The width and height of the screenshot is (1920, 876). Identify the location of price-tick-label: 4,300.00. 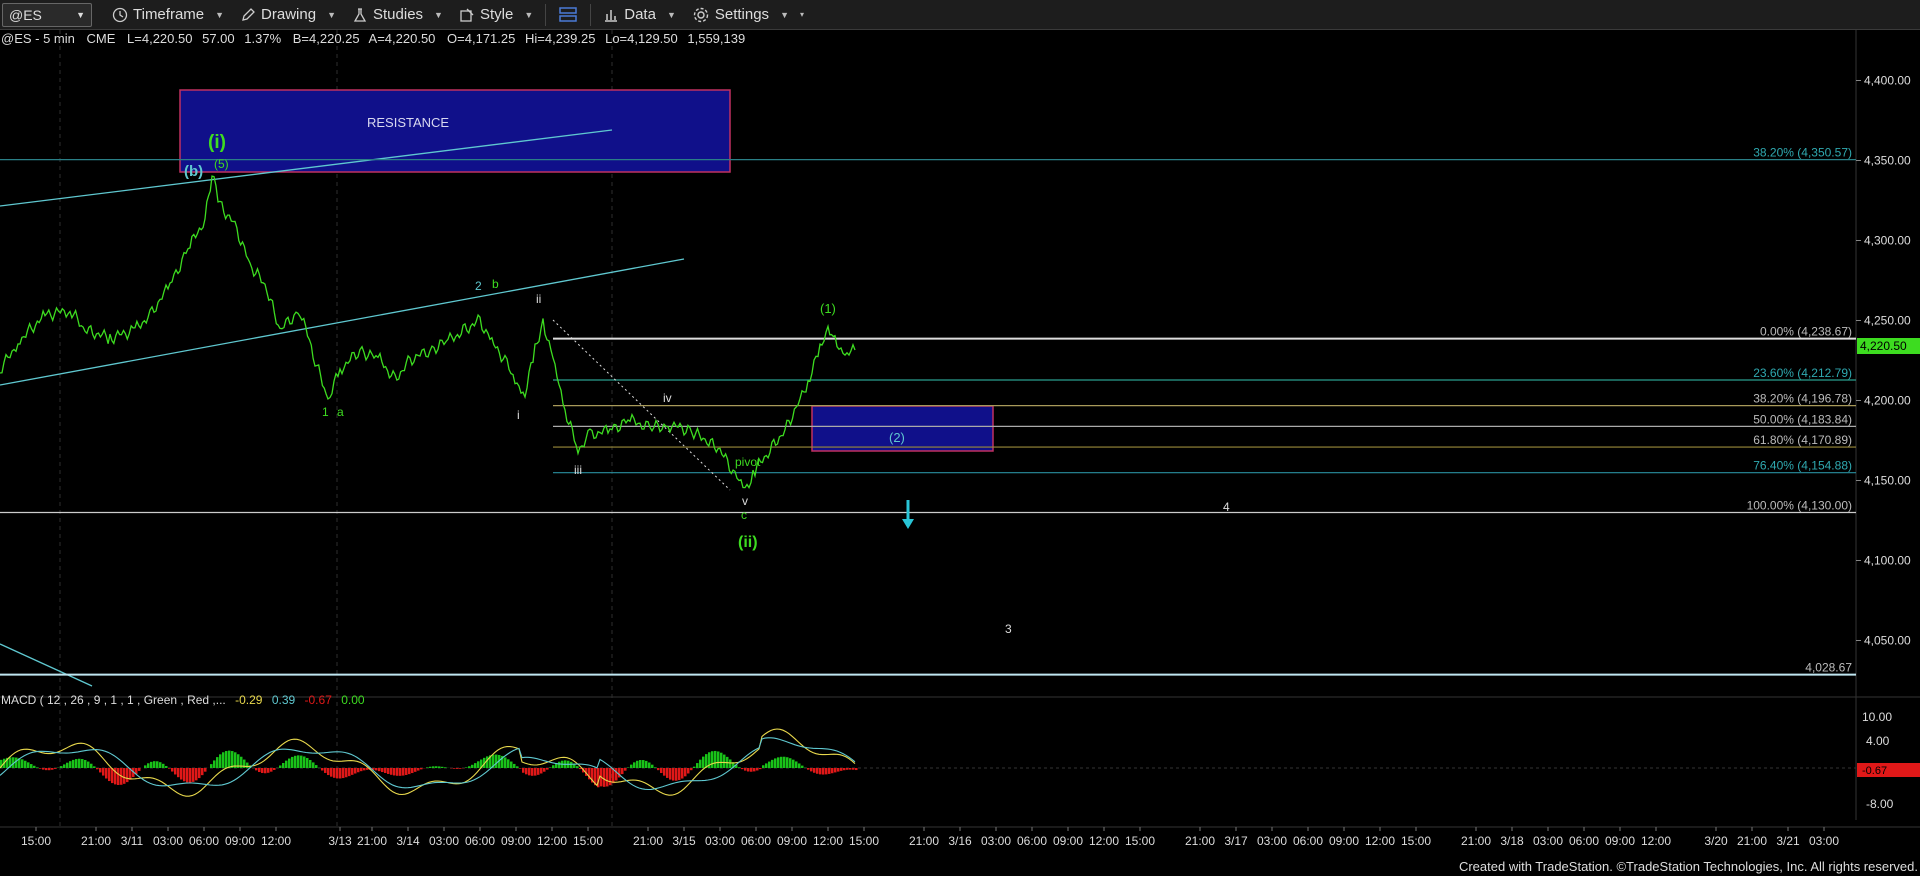
(1887, 241).